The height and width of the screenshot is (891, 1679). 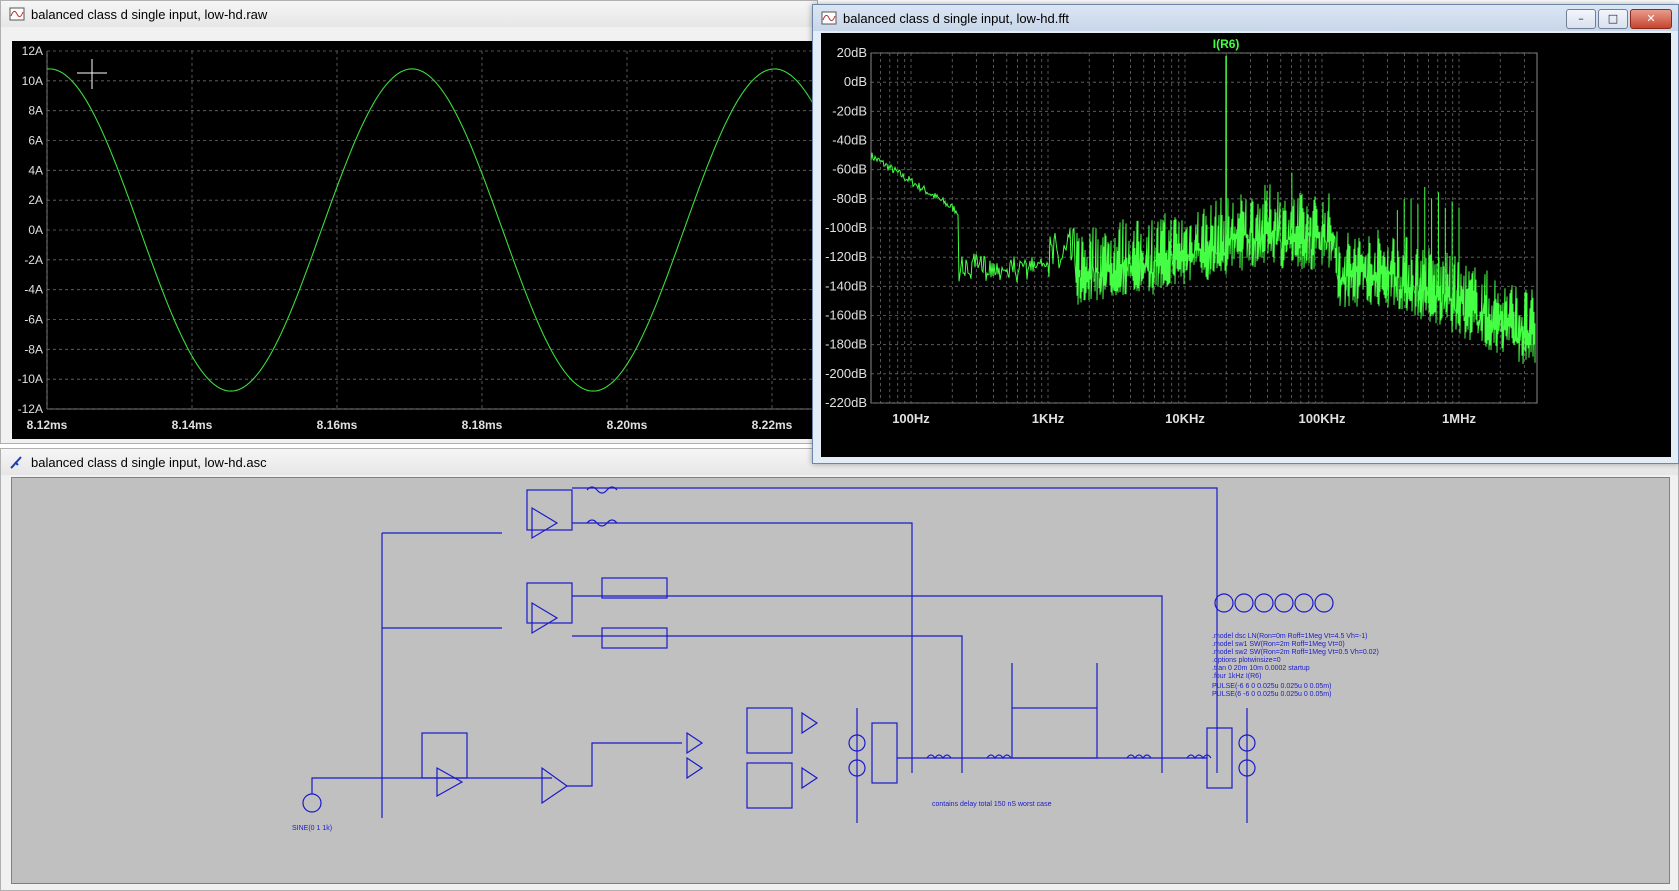 What do you see at coordinates (624, 764) in the screenshot?
I see `comparator-output` at bounding box center [624, 764].